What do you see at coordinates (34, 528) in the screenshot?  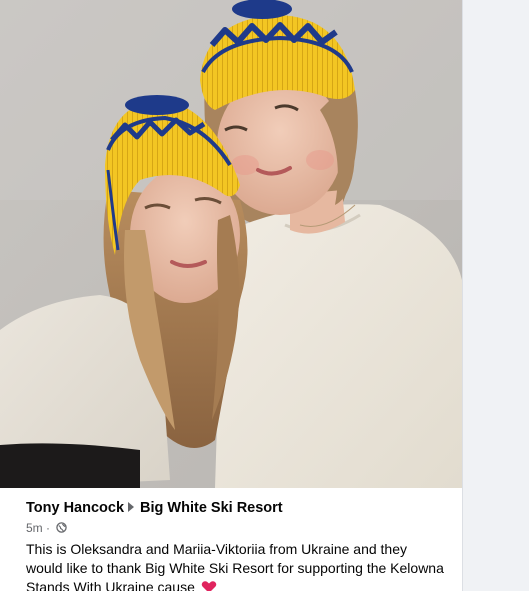 I see `timestamp: 5m` at bounding box center [34, 528].